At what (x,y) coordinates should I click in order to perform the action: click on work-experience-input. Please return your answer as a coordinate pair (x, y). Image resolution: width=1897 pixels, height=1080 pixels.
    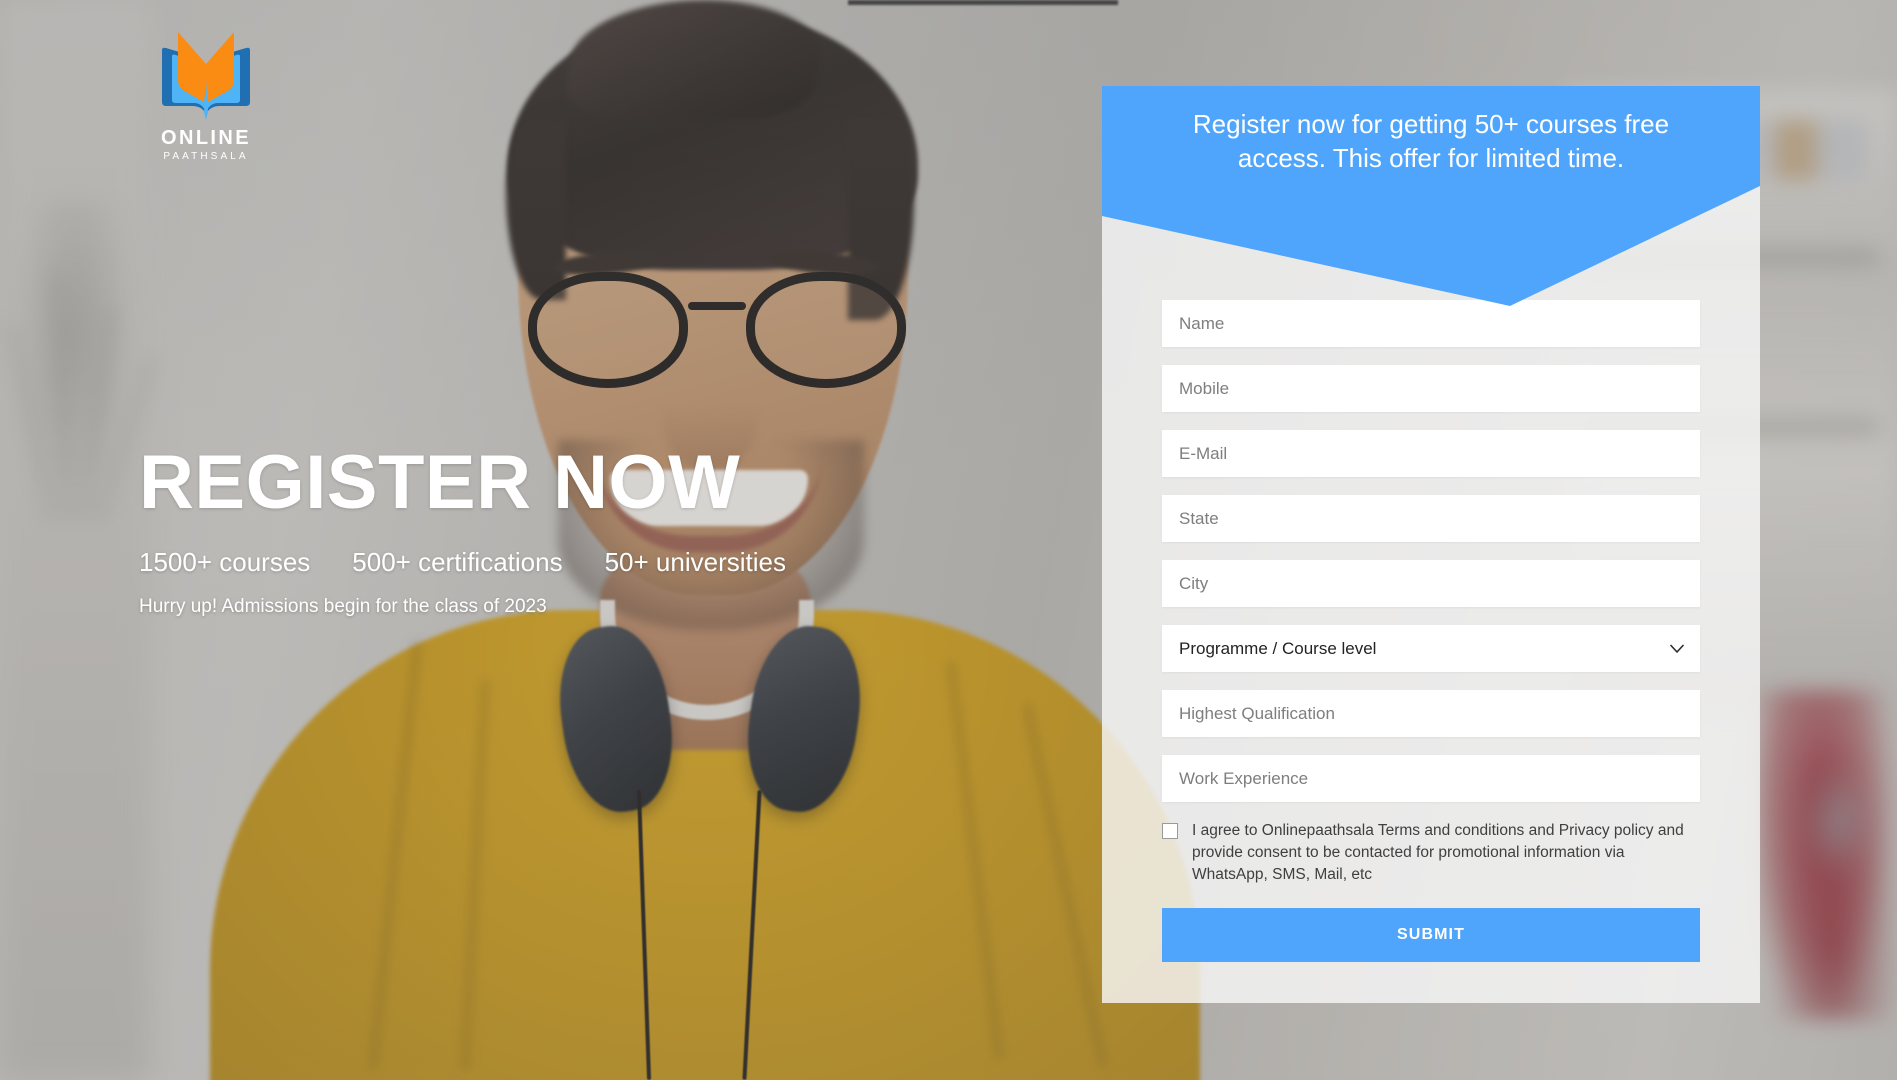
    Looking at the image, I should click on (1431, 778).